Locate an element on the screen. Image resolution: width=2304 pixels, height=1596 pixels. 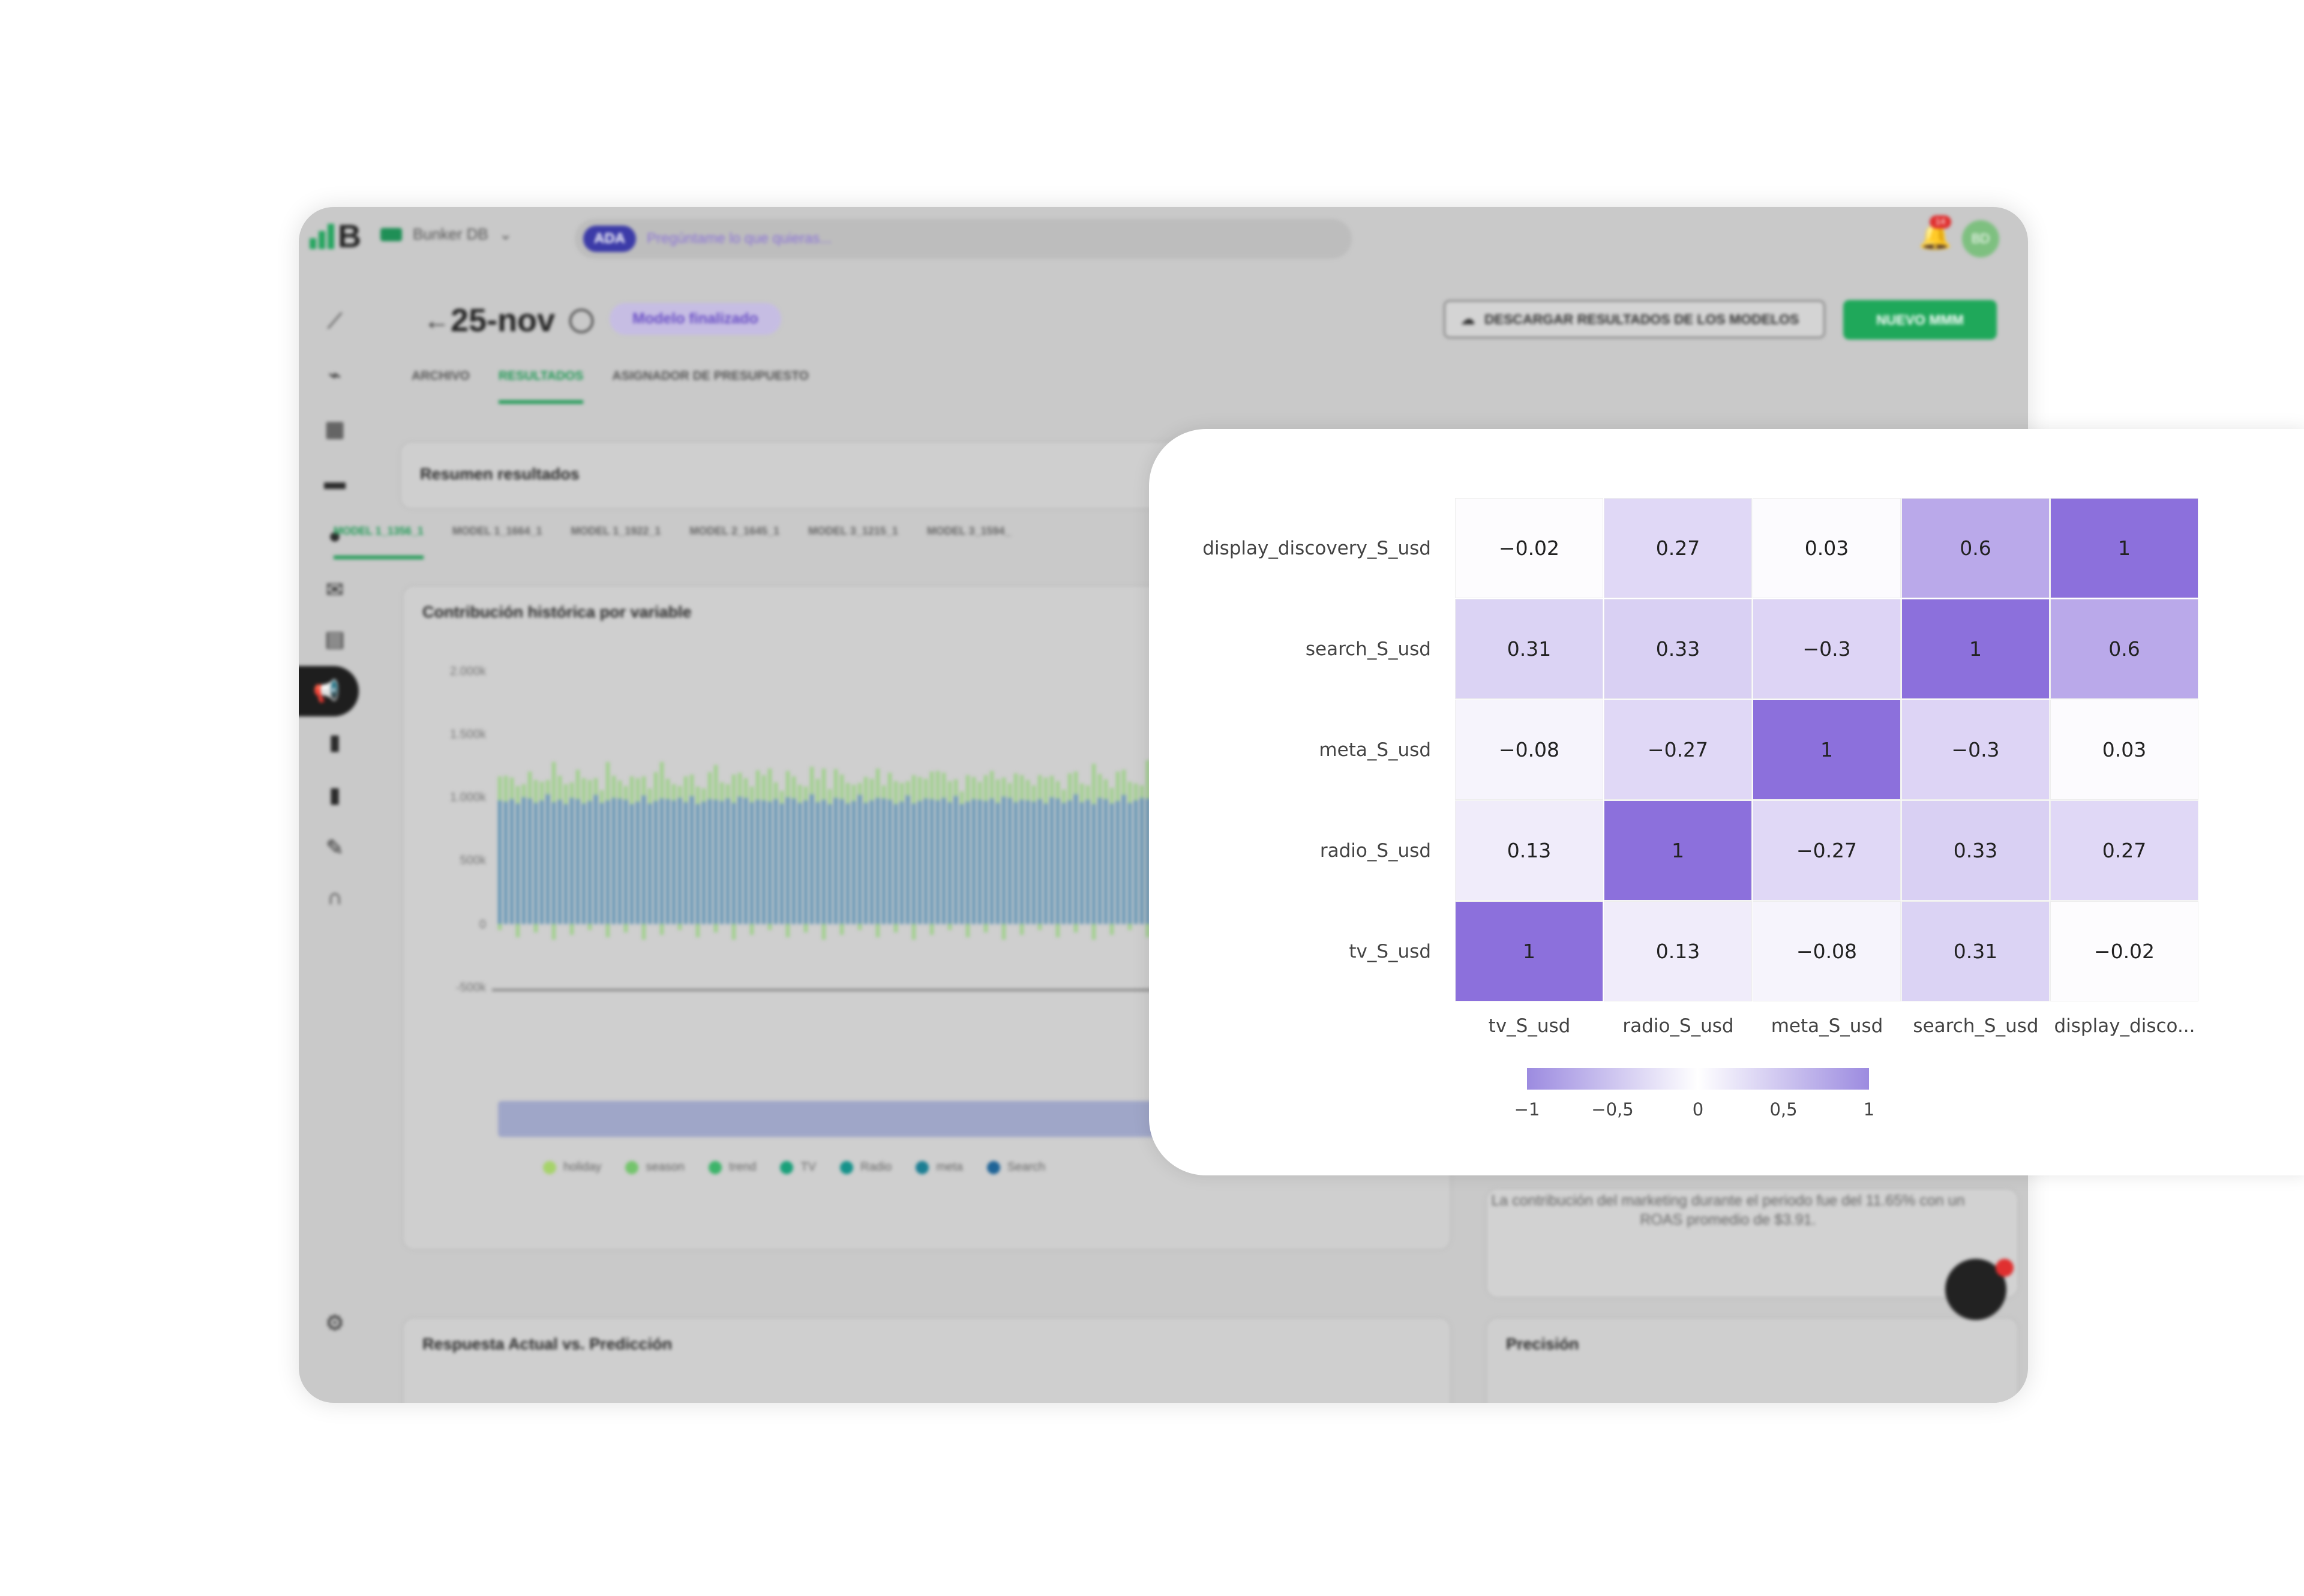
legend-item: season is located at coordinates (655, 1167).